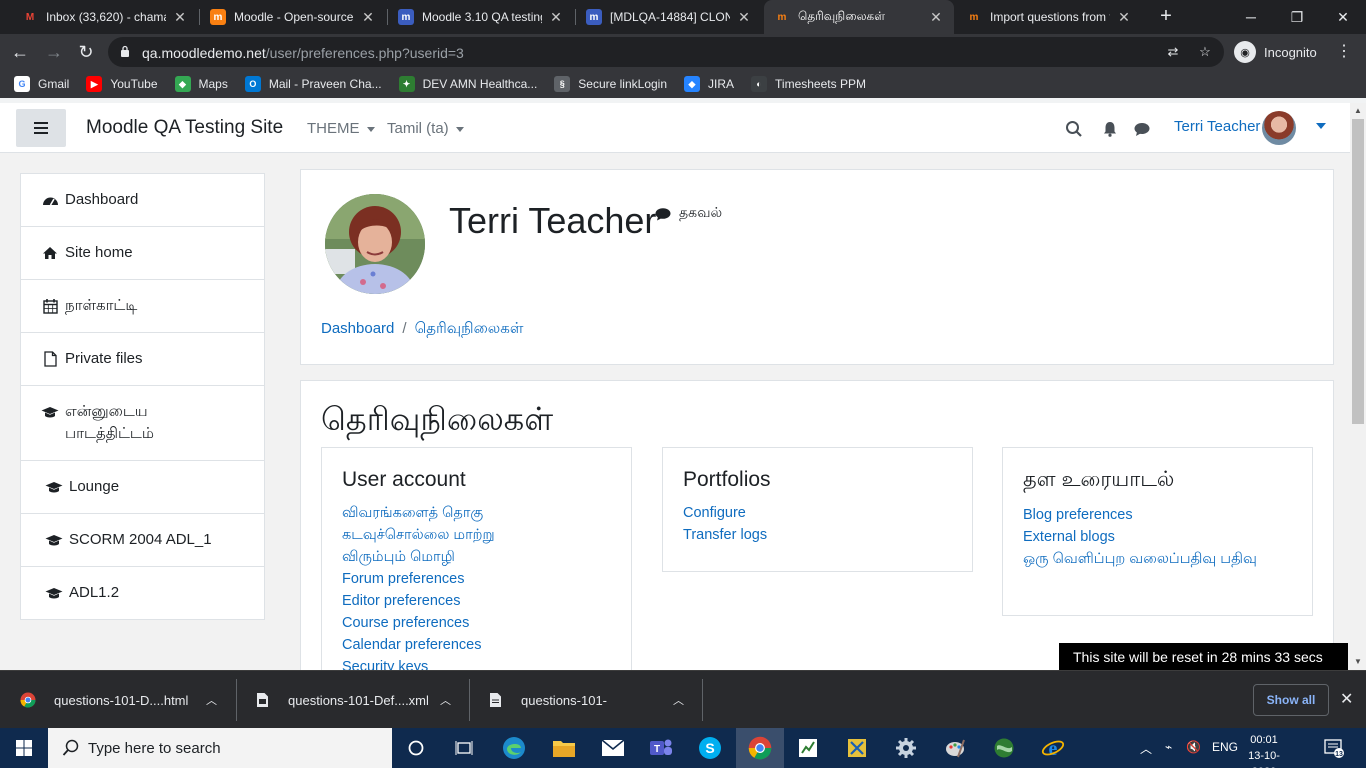 This screenshot has width=1366, height=768. Describe the element at coordinates (1173, 52) in the screenshot. I see `translate-icon: ⇄` at that location.